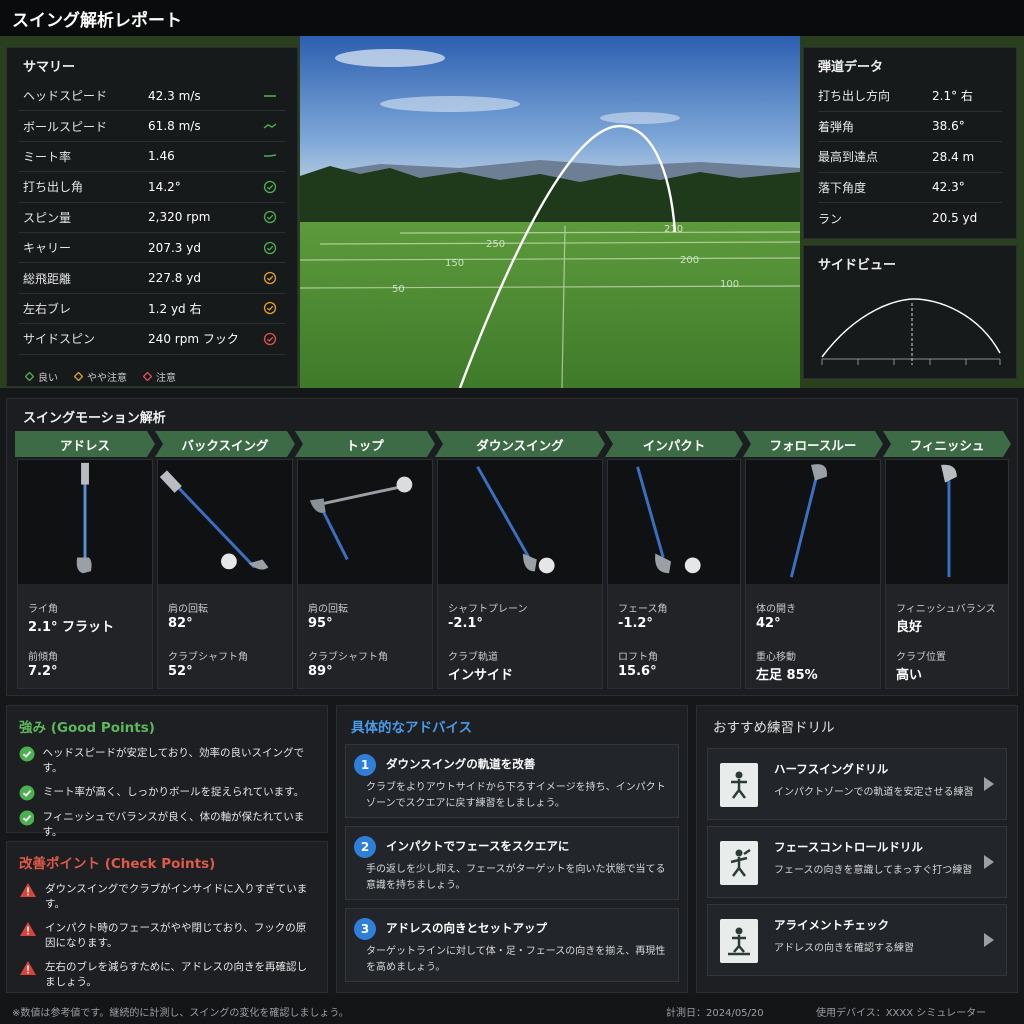 The width and height of the screenshot is (1024, 1024). Describe the element at coordinates (831, 925) in the screenshot. I see `drill-title: アライメントチェック` at that location.